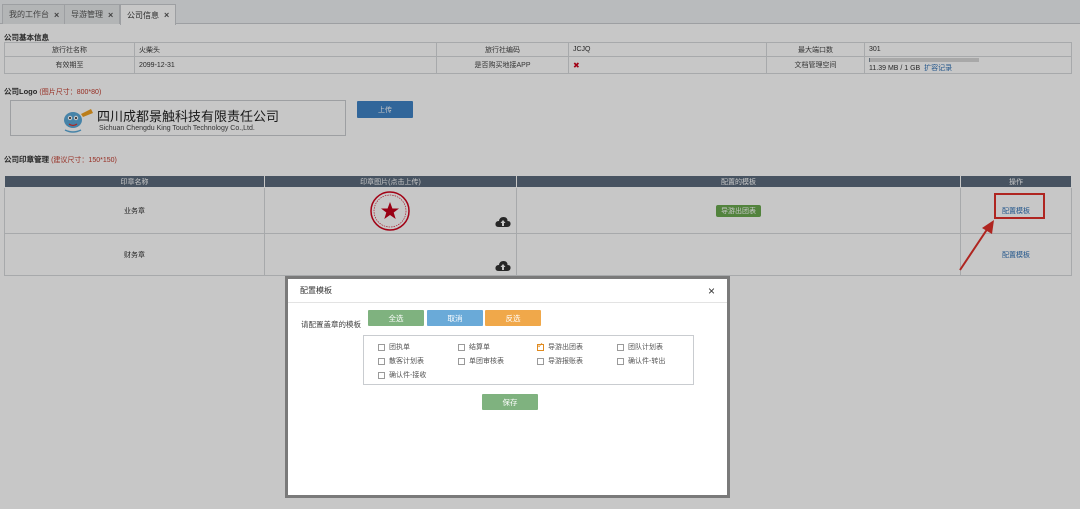  Describe the element at coordinates (479, 347) in the screenshot. I see `option-label: 结算单` at that location.